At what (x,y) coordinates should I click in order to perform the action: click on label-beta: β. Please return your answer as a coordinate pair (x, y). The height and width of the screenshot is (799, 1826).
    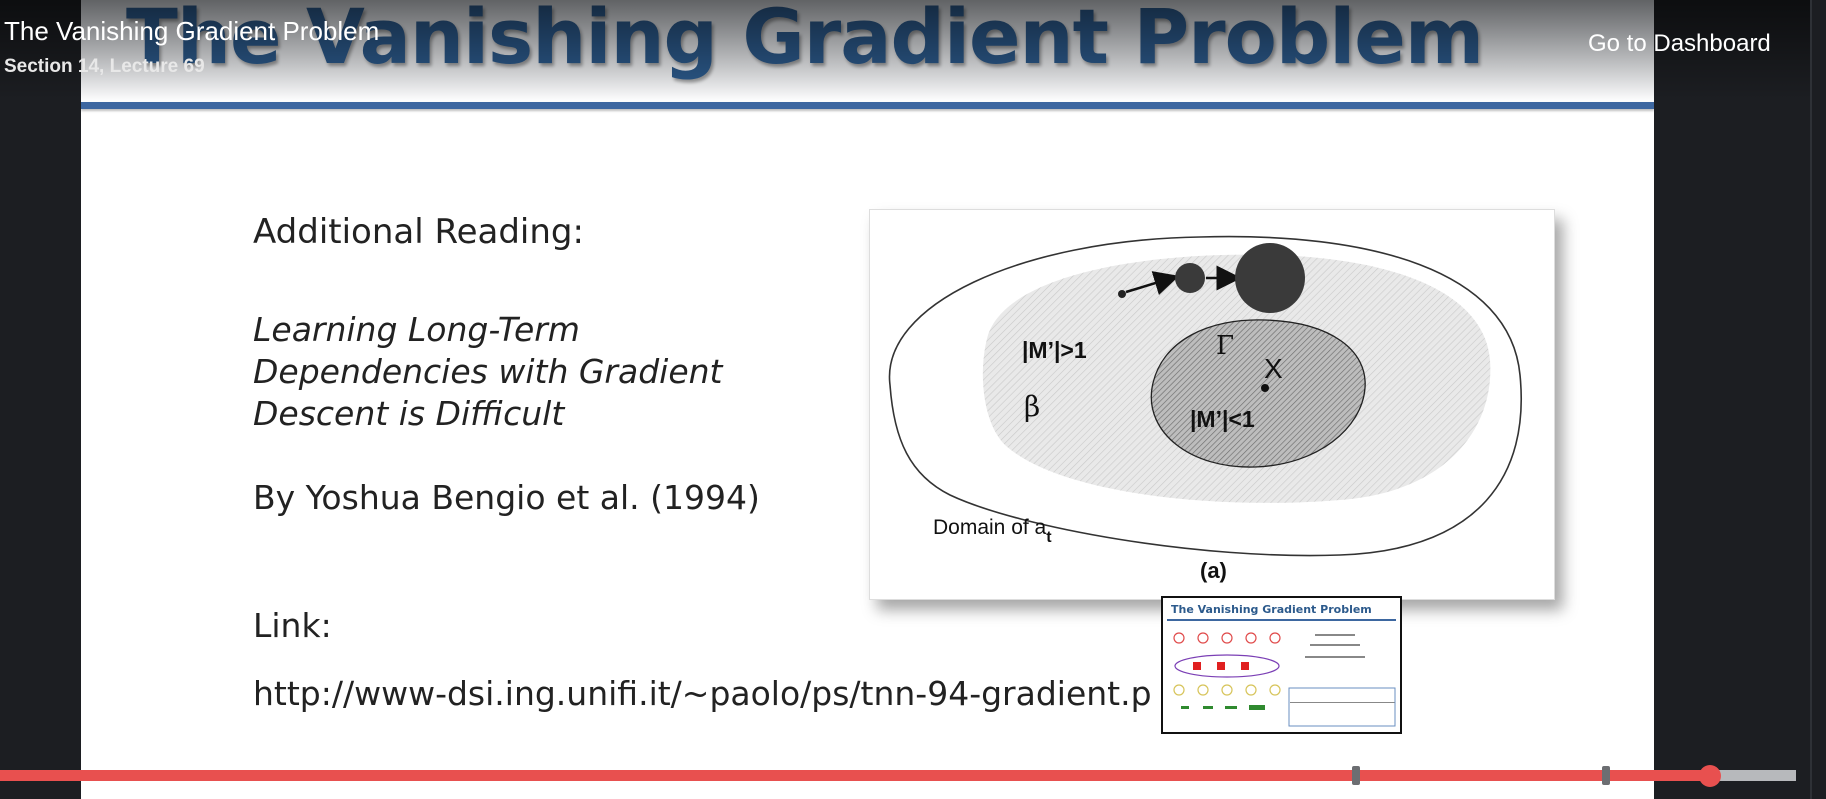
    Looking at the image, I should click on (1032, 406).